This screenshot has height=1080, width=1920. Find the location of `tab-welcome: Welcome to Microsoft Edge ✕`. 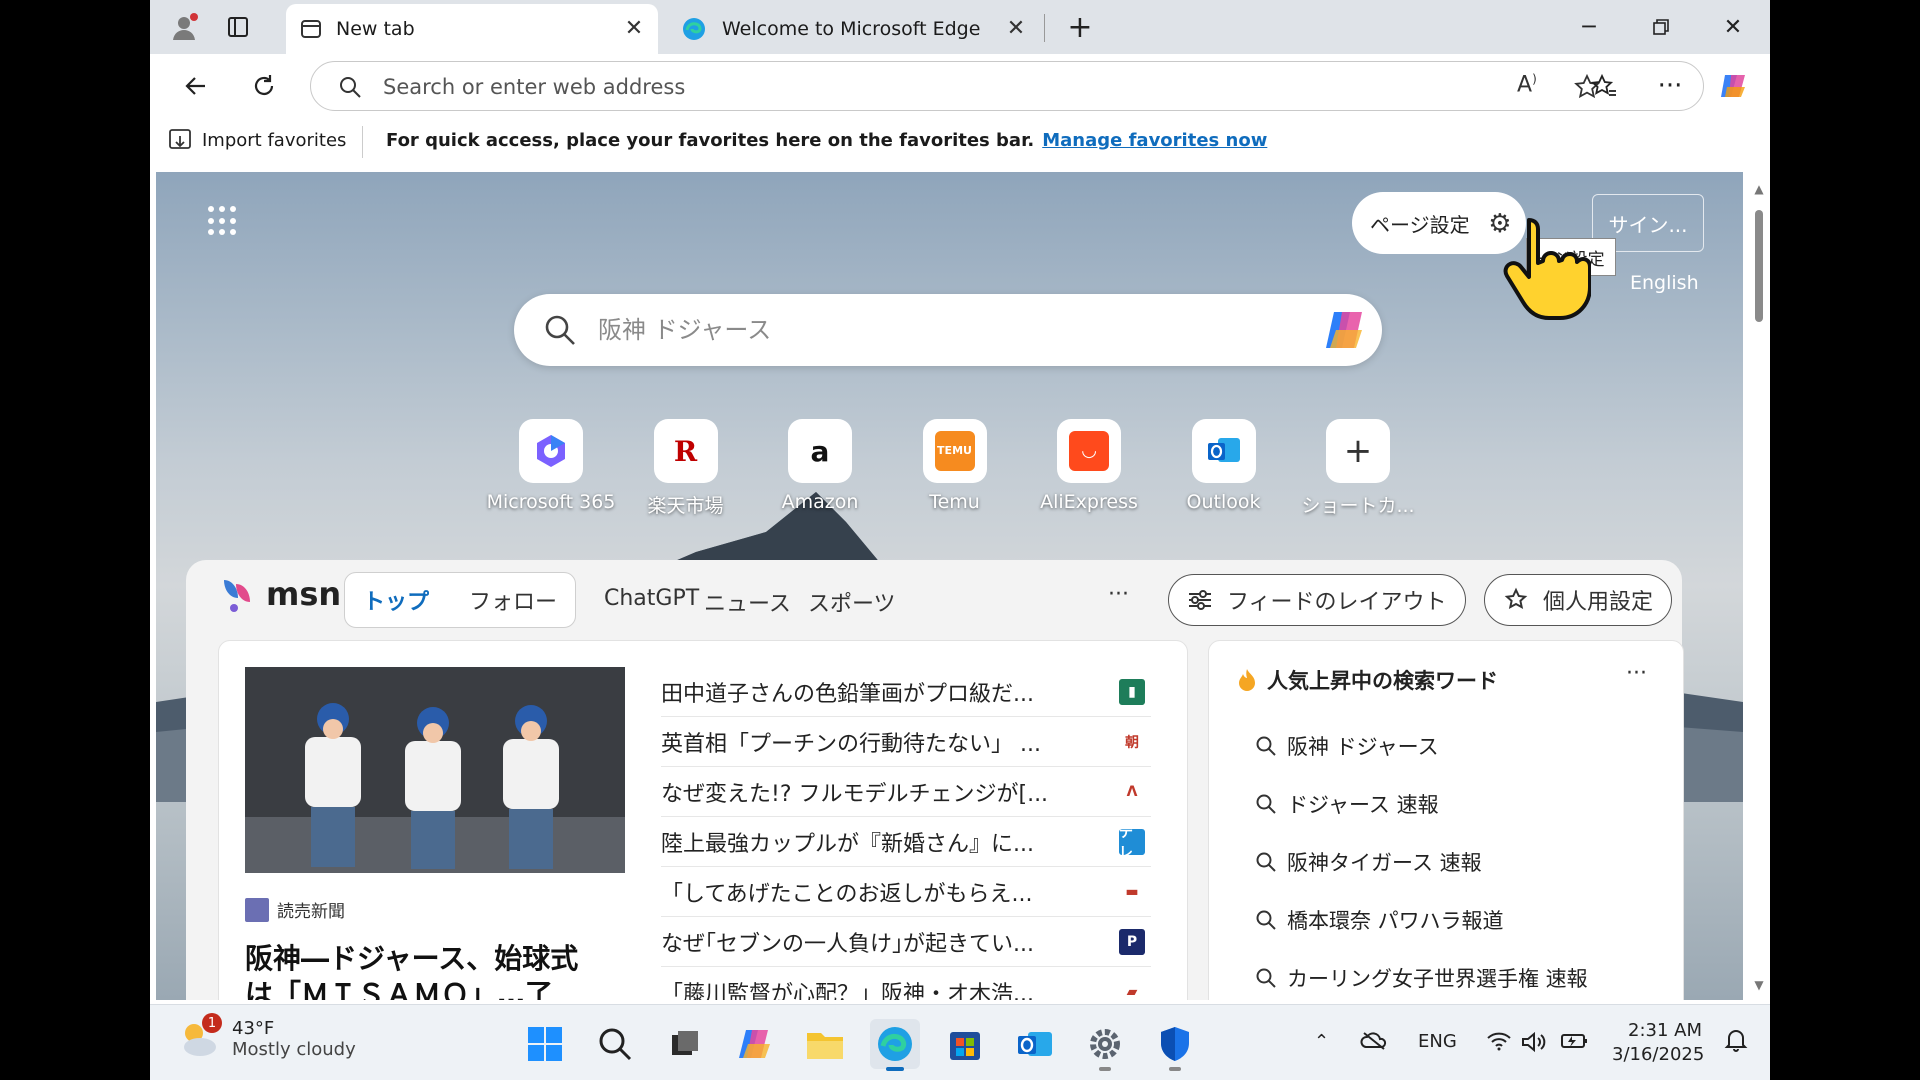

tab-welcome: Welcome to Microsoft Edge ✕ is located at coordinates (854, 29).